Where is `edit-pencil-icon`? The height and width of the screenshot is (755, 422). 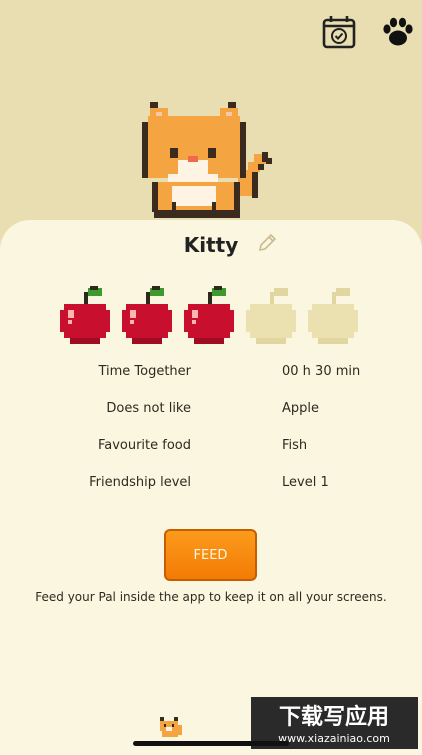
edit-pencil-icon is located at coordinates (267, 243).